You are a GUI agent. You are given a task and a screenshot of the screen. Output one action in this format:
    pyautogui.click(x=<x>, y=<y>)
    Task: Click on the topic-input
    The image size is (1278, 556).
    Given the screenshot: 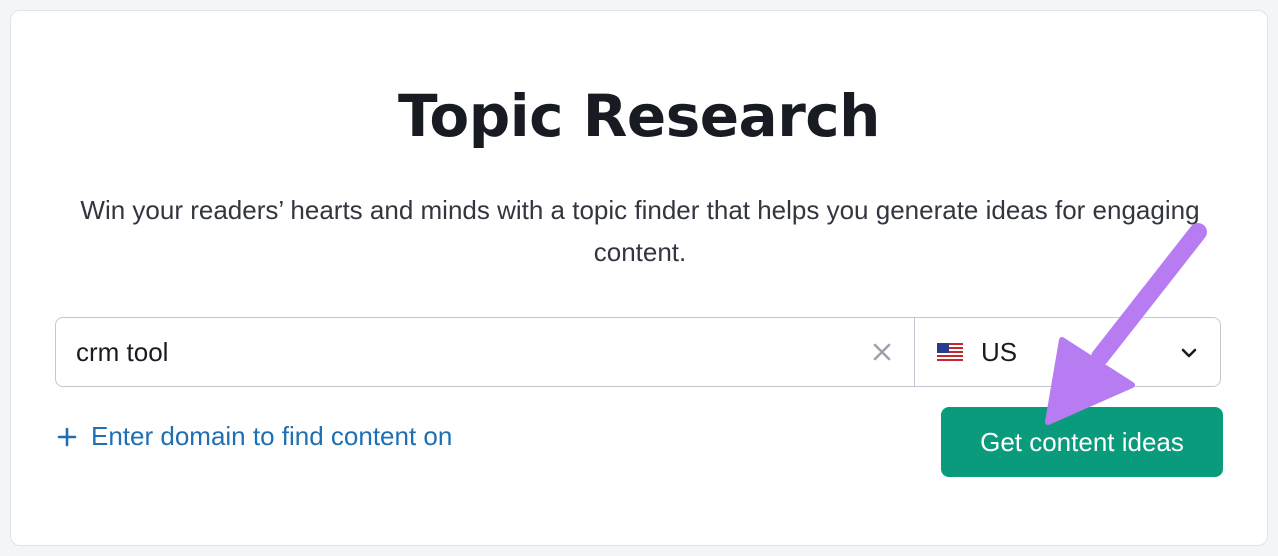 What is the action you would take?
    pyautogui.click(x=446, y=352)
    